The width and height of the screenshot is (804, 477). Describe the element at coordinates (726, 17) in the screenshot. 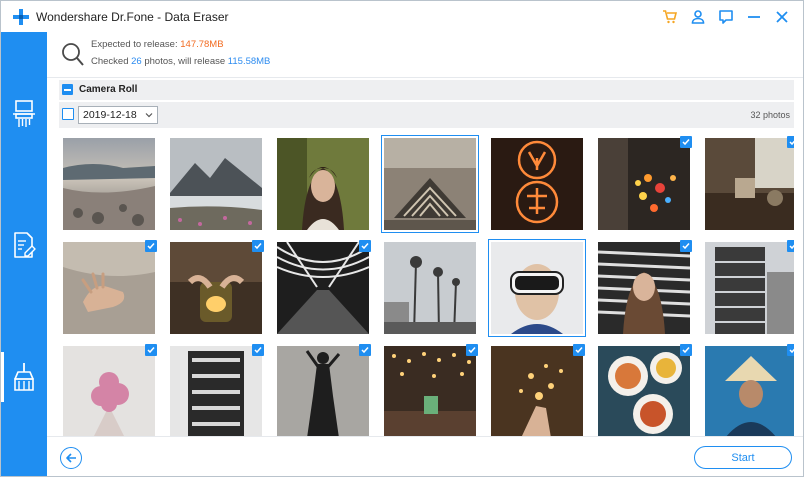

I see `feedback-icon` at that location.